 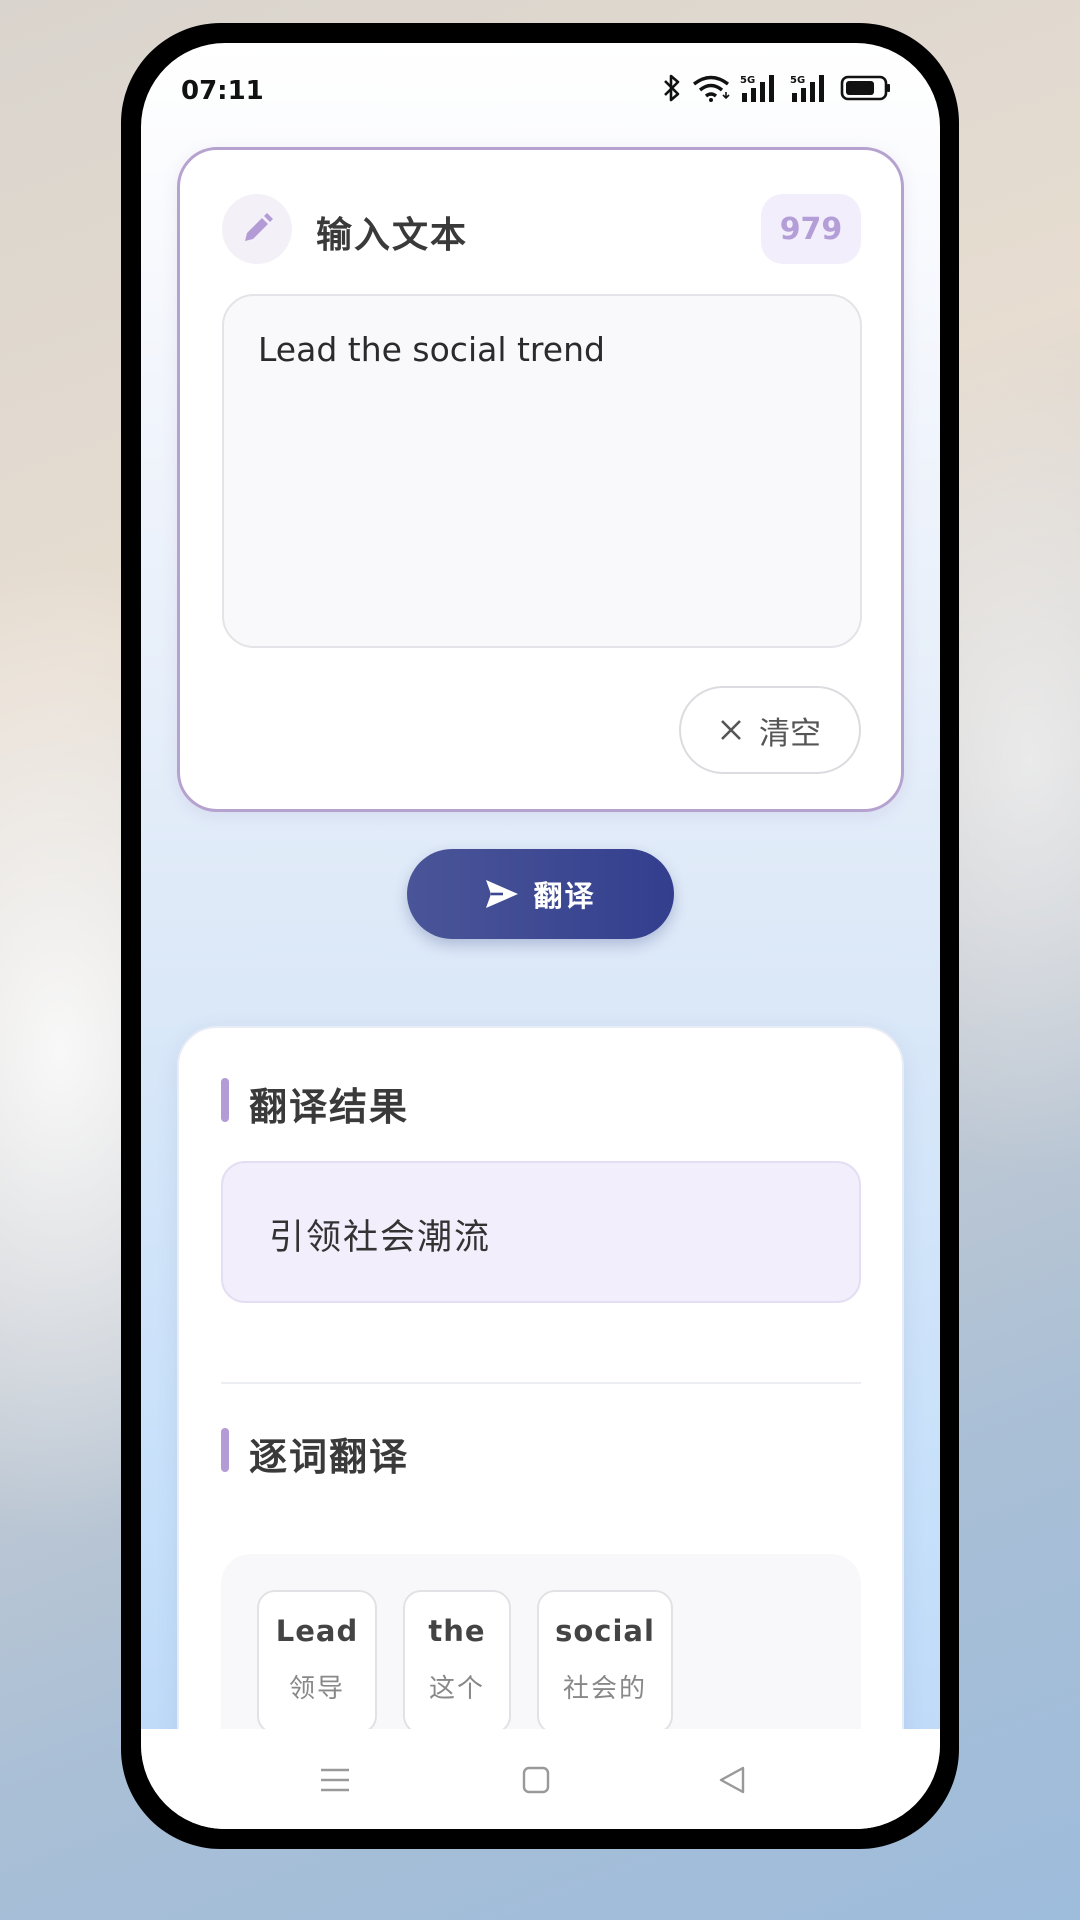 I want to click on word-translation: 社会的, so click(x=604, y=1689).